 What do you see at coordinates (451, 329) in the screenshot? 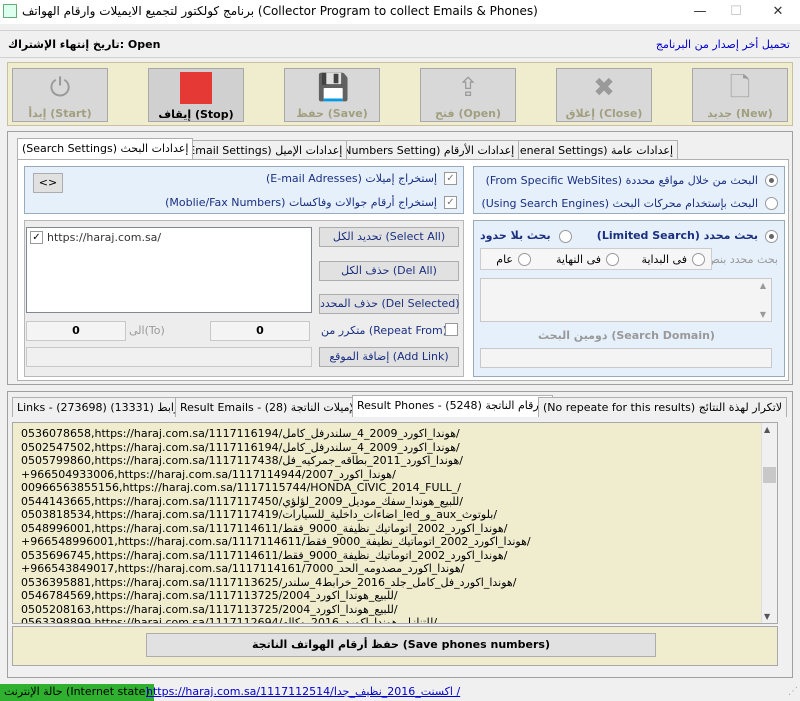
I see `repeat-from-checkbox` at bounding box center [451, 329].